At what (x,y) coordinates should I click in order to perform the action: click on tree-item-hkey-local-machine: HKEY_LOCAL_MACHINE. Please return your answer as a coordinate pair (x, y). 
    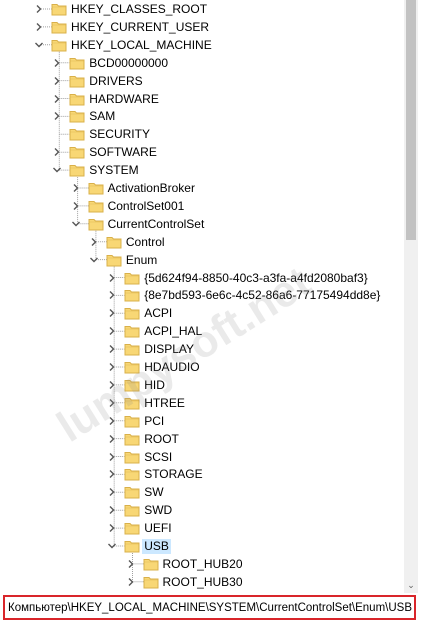
    Looking at the image, I should click on (202, 45).